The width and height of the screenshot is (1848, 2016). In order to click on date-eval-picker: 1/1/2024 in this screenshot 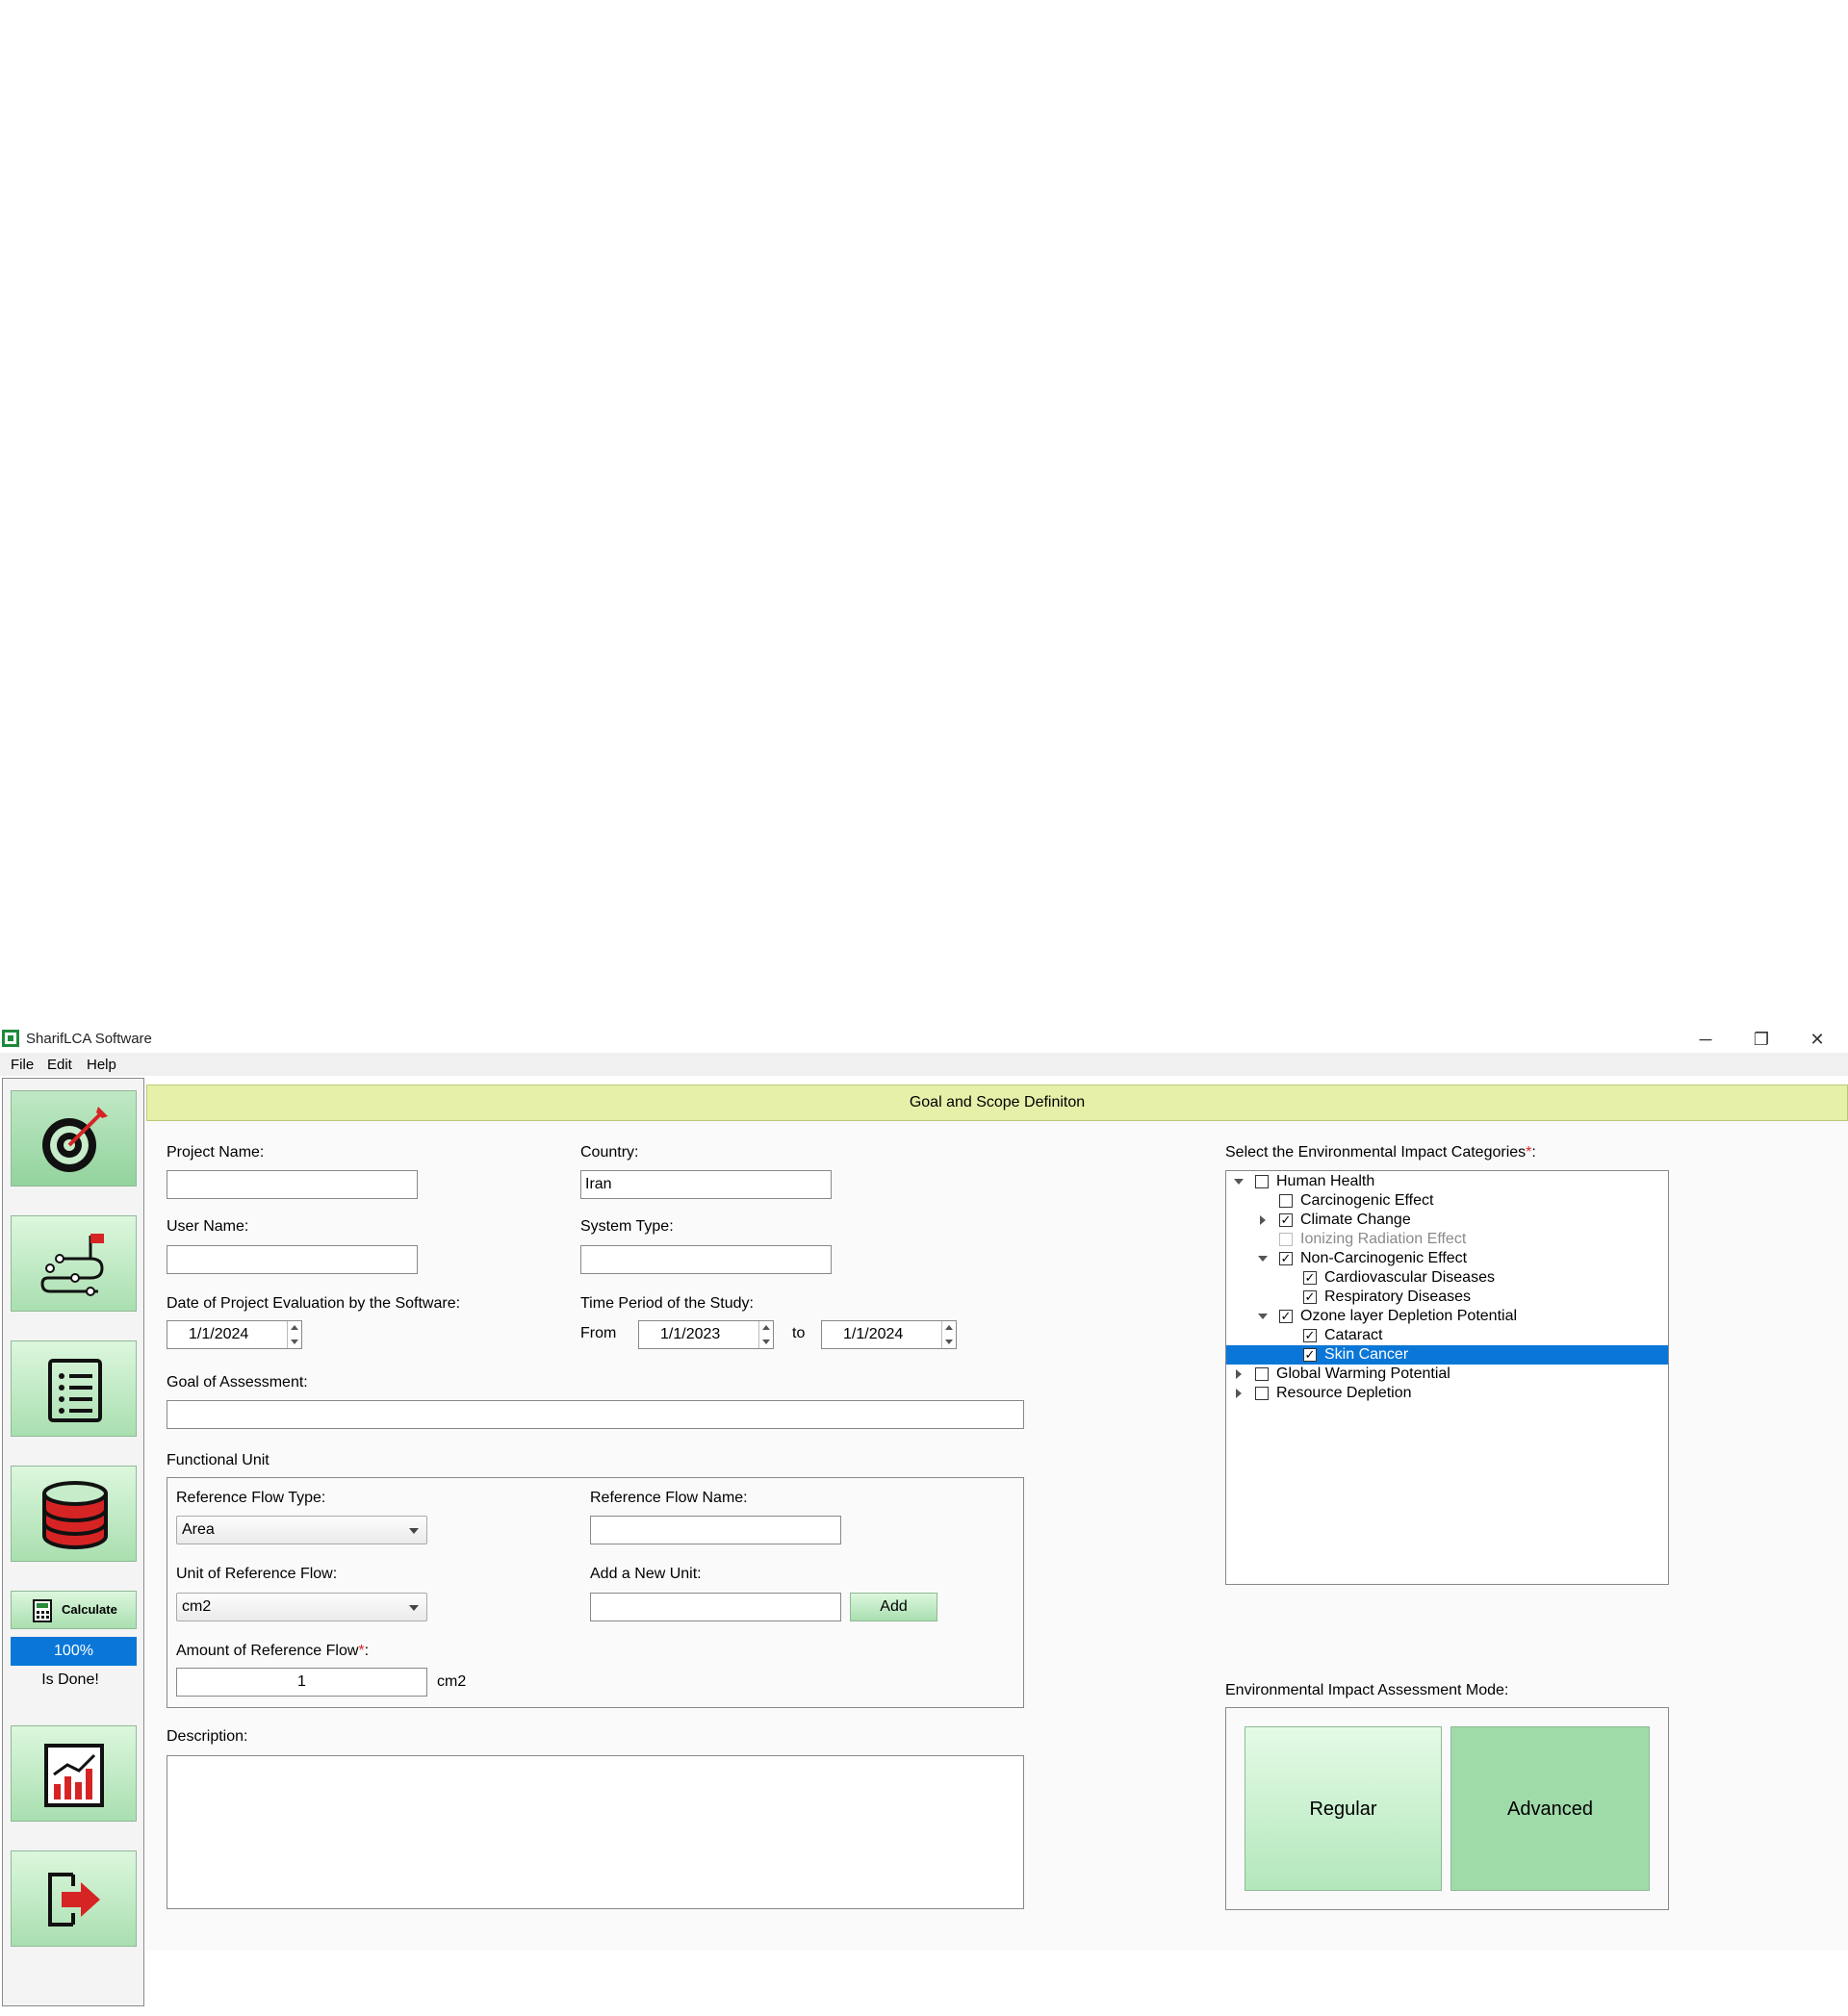, I will do `click(234, 1334)`.